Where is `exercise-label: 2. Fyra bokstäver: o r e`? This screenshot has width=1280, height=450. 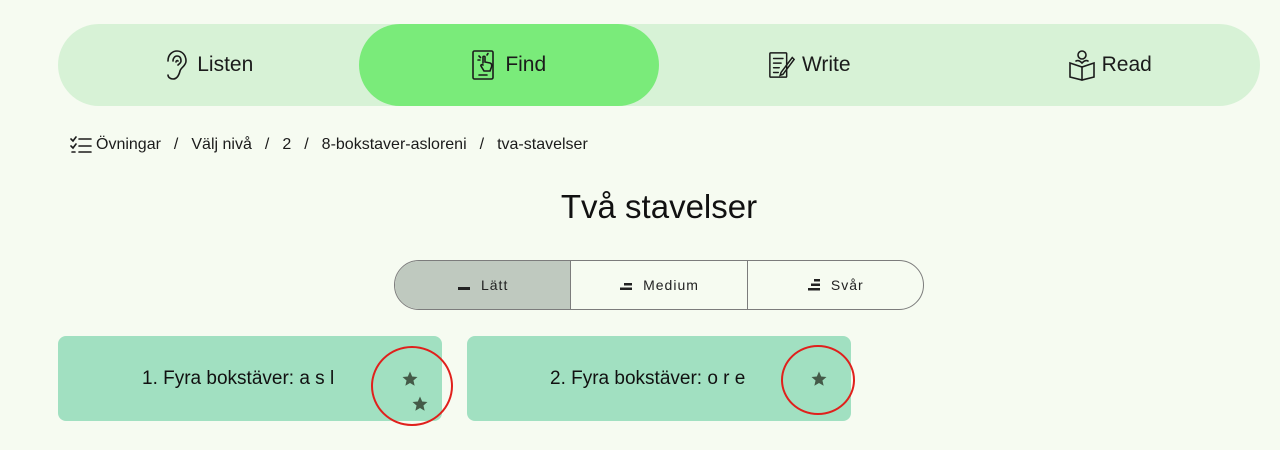 exercise-label: 2. Fyra bokstäver: o r e is located at coordinates (648, 378).